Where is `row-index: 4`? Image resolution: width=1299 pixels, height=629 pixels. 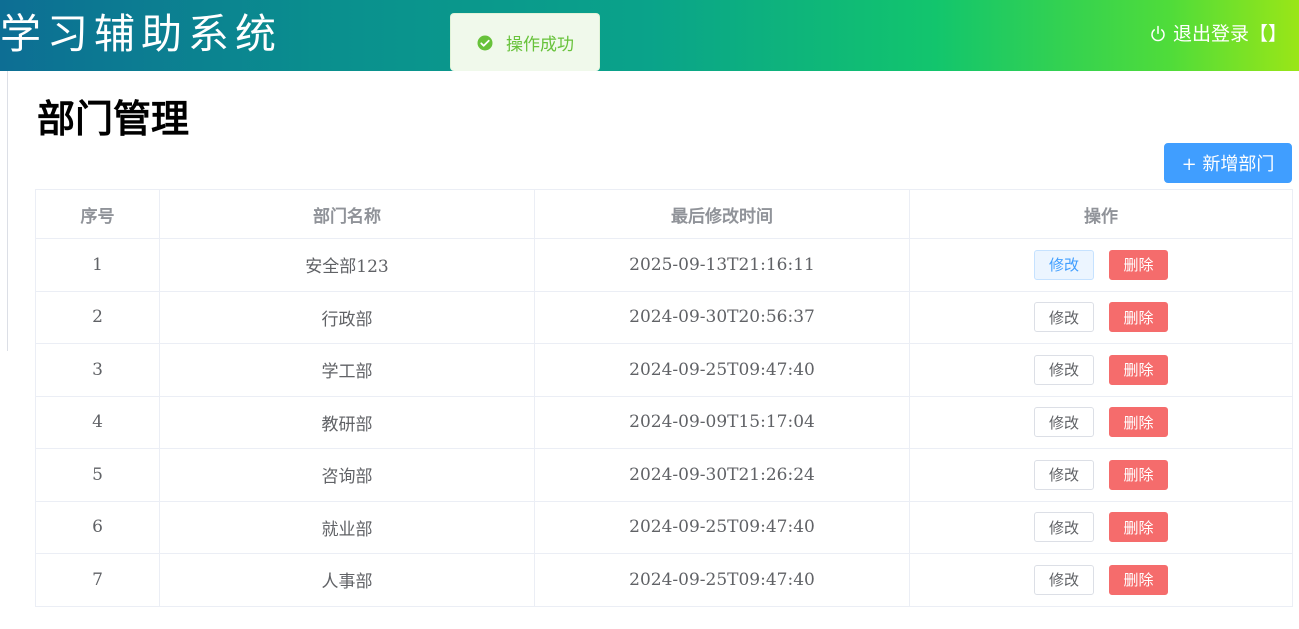
row-index: 4 is located at coordinates (97, 422).